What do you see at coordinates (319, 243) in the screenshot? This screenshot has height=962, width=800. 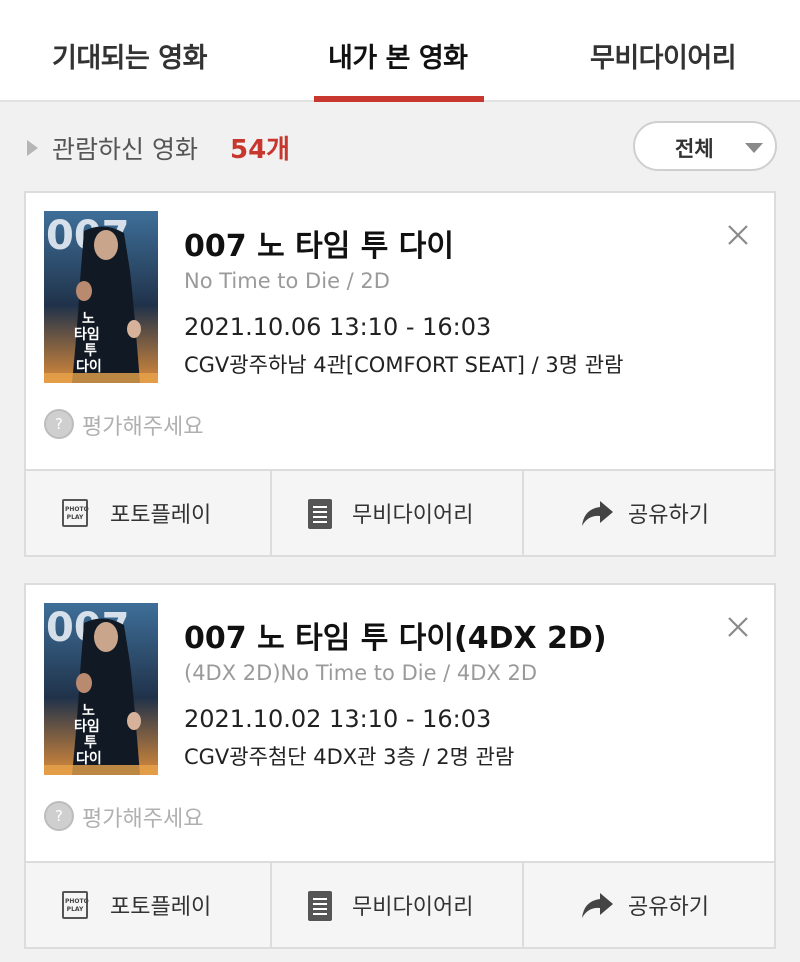 I see `movie-title: 007 노 타임 투 다이` at bounding box center [319, 243].